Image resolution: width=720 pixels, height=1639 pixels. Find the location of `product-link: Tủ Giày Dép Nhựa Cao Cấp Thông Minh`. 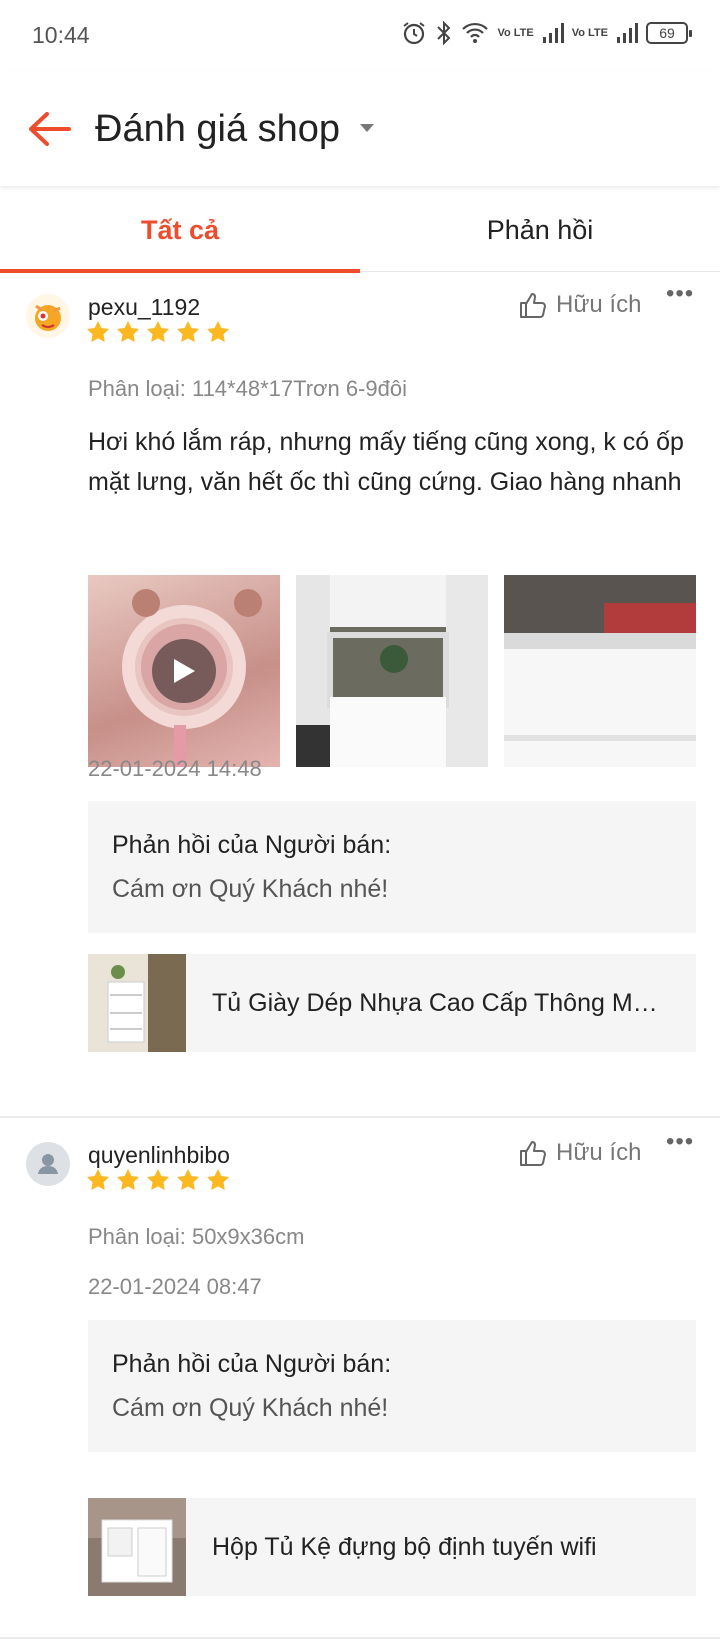

product-link: Tủ Giày Dép Nhựa Cao Cấp Thông Minh is located at coordinates (392, 1003).